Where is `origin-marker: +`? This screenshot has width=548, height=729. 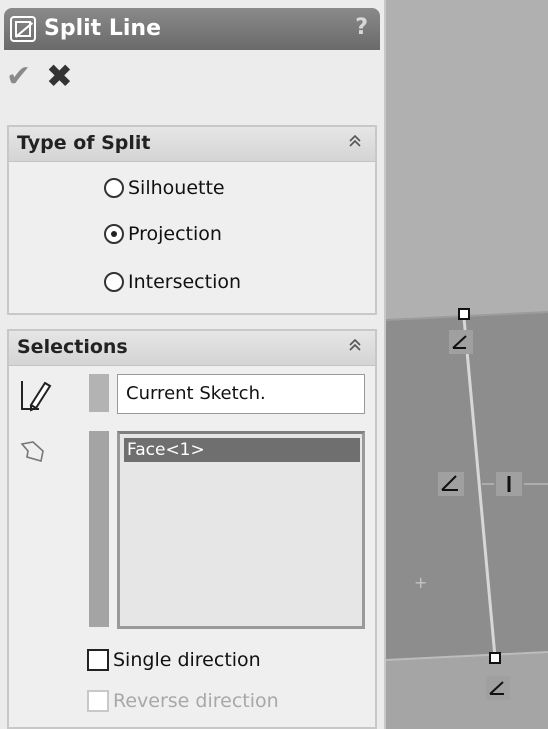
origin-marker: + is located at coordinates (420, 582).